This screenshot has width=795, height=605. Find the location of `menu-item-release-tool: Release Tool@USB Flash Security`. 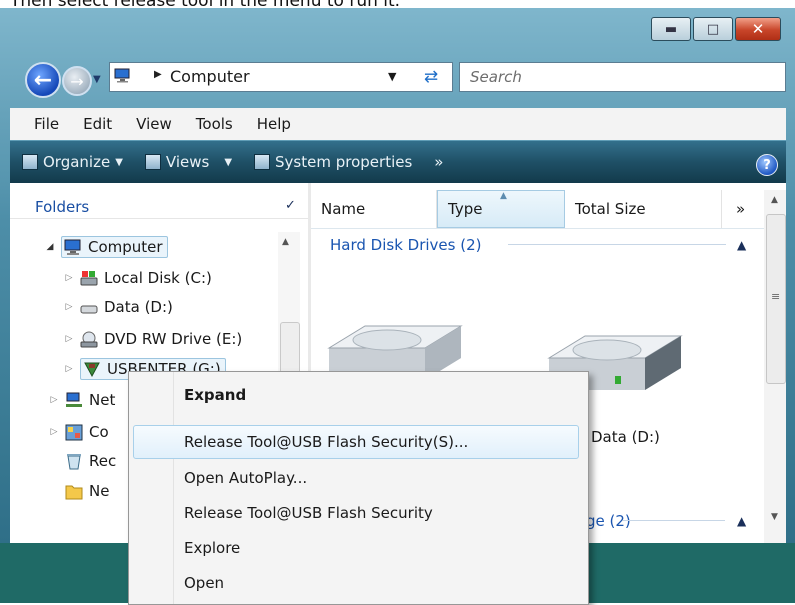

menu-item-release-tool: Release Tool@USB Flash Security is located at coordinates (308, 513).